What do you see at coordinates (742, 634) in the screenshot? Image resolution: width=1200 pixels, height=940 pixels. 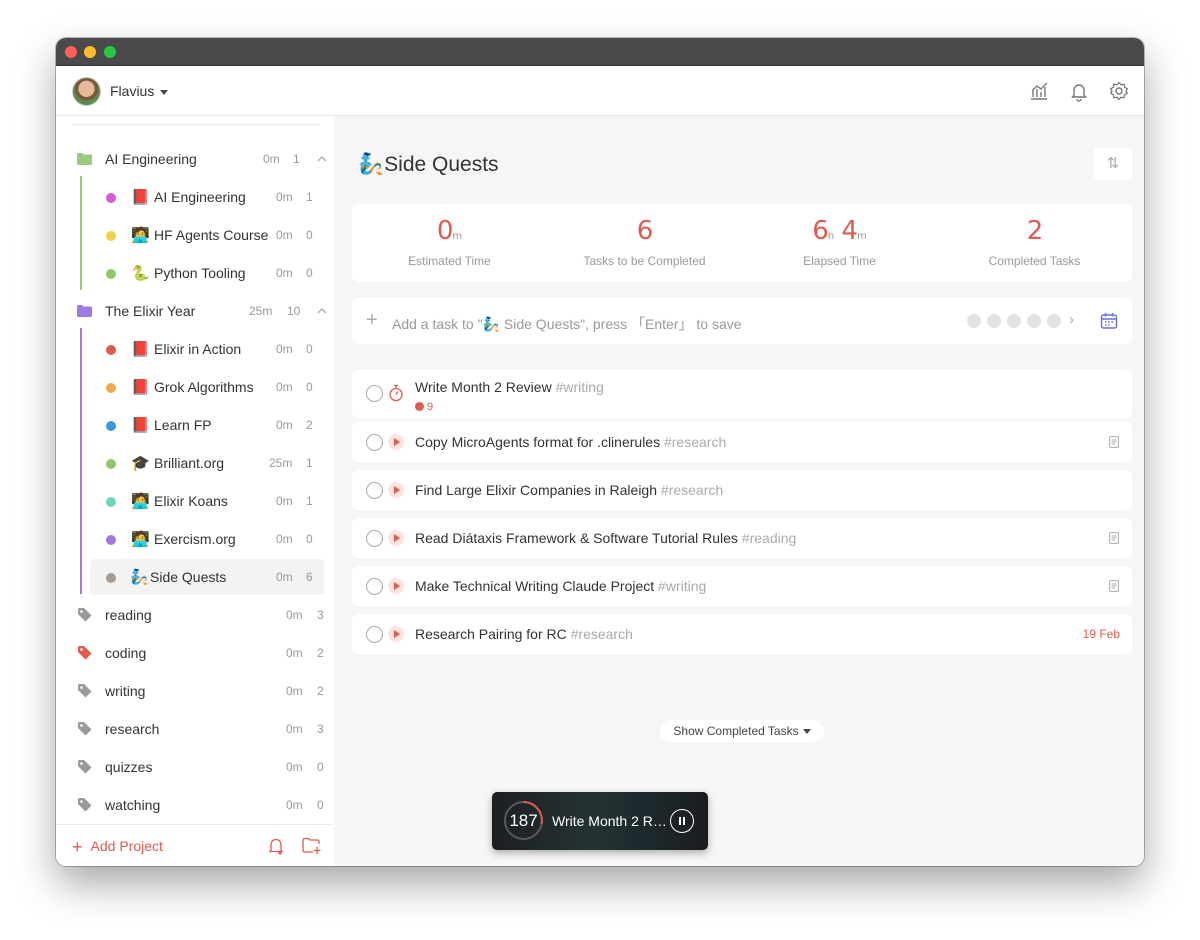 I see `task-row: Research Pairing for RC #research 19 Feb` at bounding box center [742, 634].